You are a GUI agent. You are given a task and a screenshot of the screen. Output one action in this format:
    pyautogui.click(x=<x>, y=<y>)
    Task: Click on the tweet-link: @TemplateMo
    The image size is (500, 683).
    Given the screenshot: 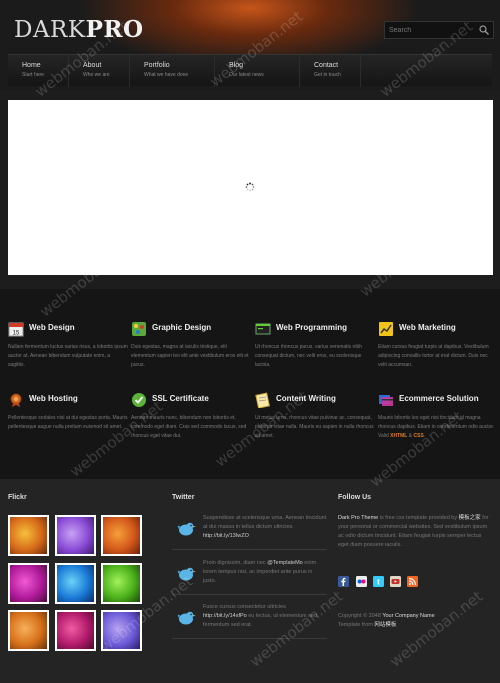 What is the action you would take?
    pyautogui.click(x=285, y=563)
    